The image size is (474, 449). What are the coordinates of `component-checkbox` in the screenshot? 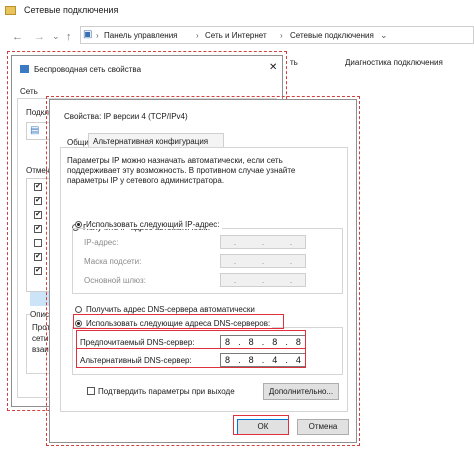 It's located at (38, 243).